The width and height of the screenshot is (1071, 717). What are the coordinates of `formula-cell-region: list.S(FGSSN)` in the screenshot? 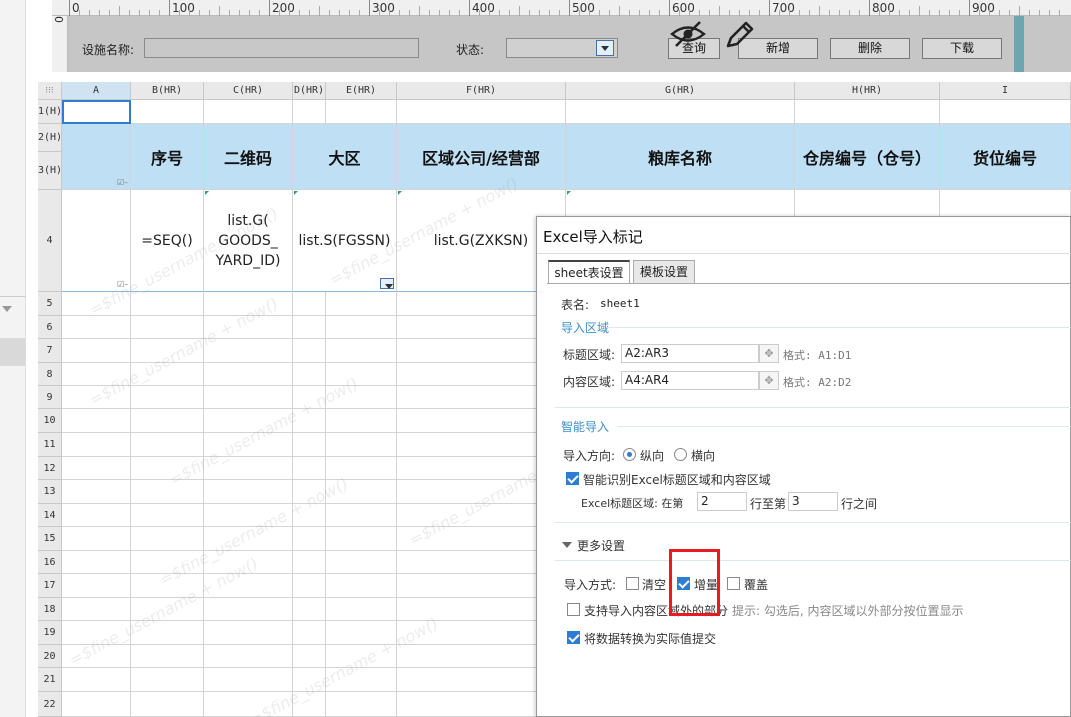 It's located at (345, 241).